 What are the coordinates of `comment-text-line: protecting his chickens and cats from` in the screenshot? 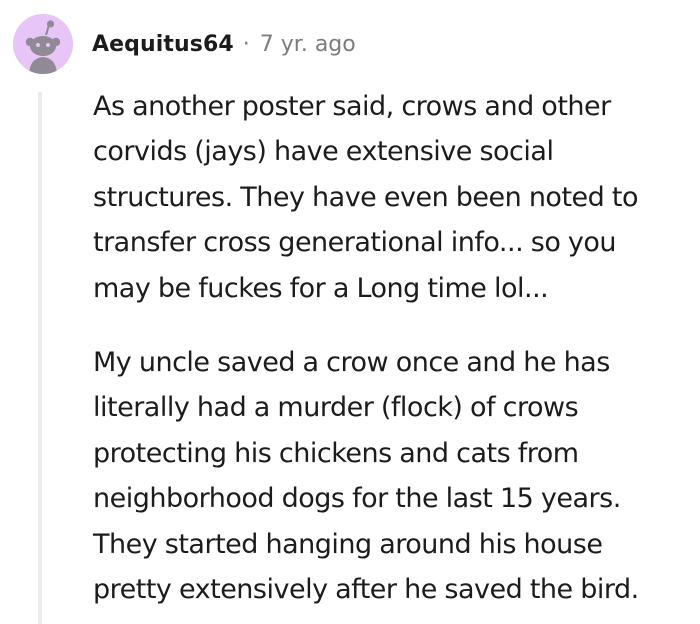 It's located at (336, 453).